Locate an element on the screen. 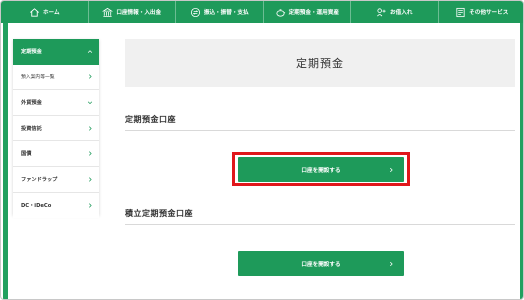 The height and width of the screenshot is (300, 524). nav-account-info-label: 口座情報・入出金 is located at coordinates (139, 13).